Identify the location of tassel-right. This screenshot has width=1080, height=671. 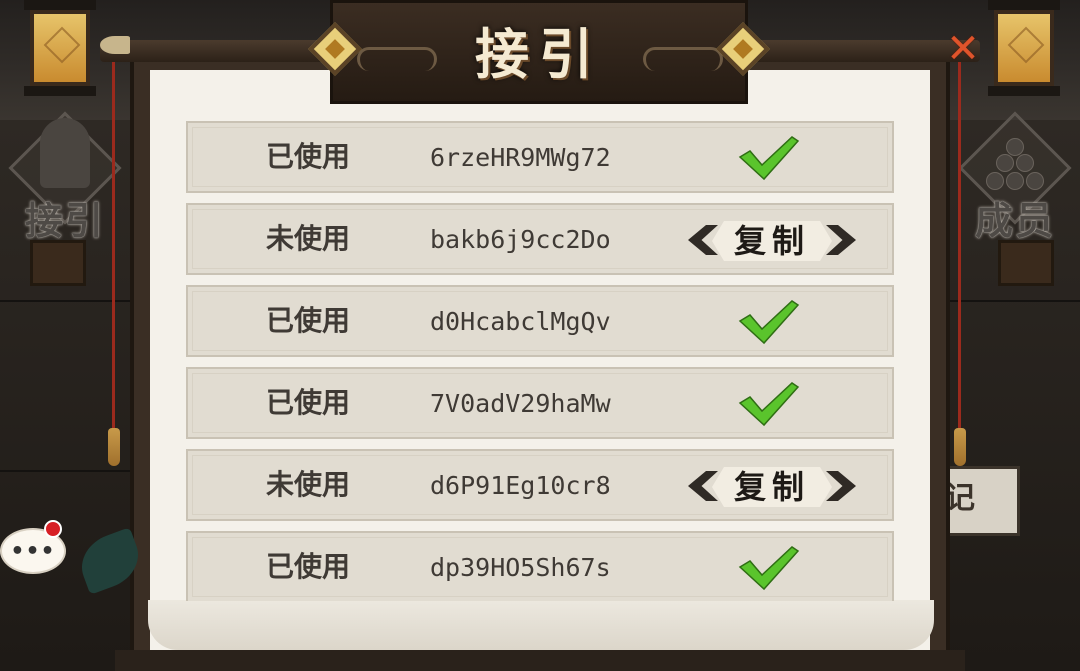
(960, 447).